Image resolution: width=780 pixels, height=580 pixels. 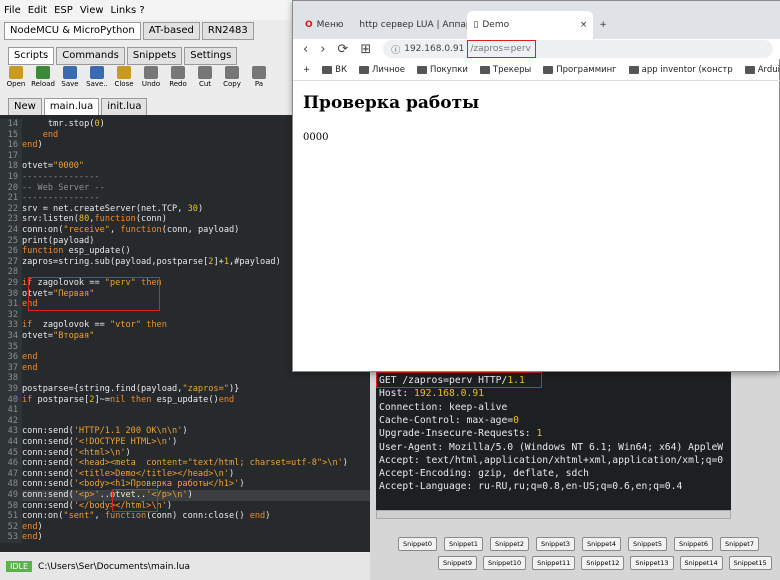 What do you see at coordinates (530, 25) in the screenshot?
I see `browser-tab-demo: ▯ Demo ×` at bounding box center [530, 25].